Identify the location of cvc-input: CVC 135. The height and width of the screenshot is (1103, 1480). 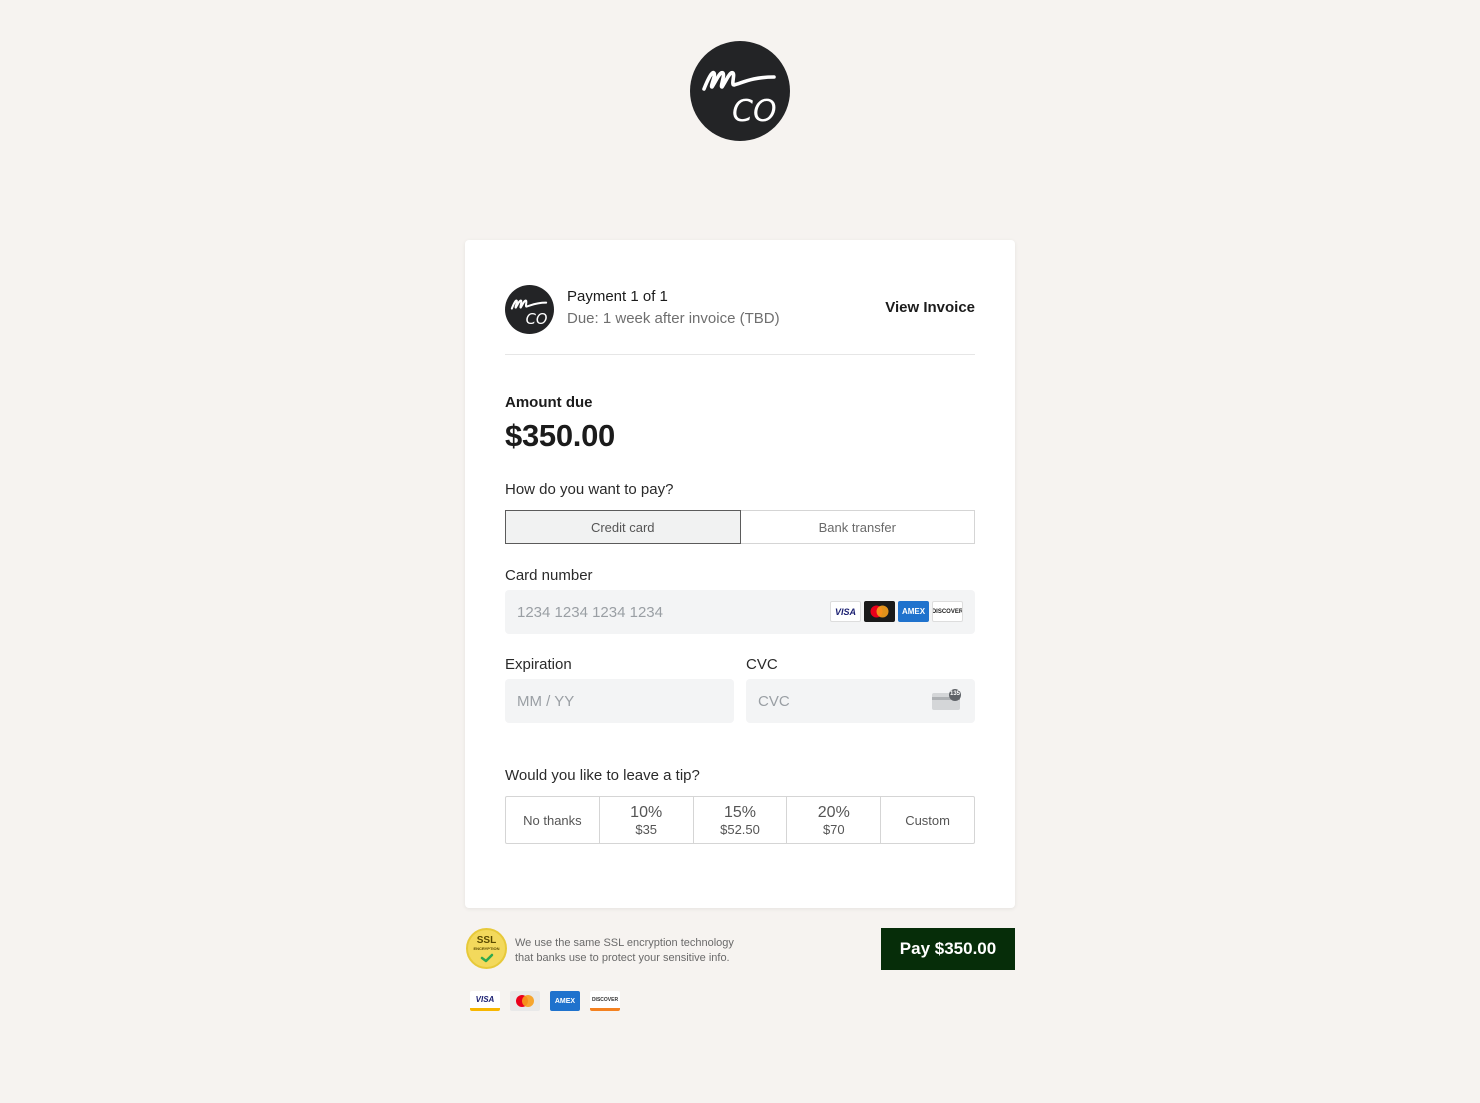
(860, 701).